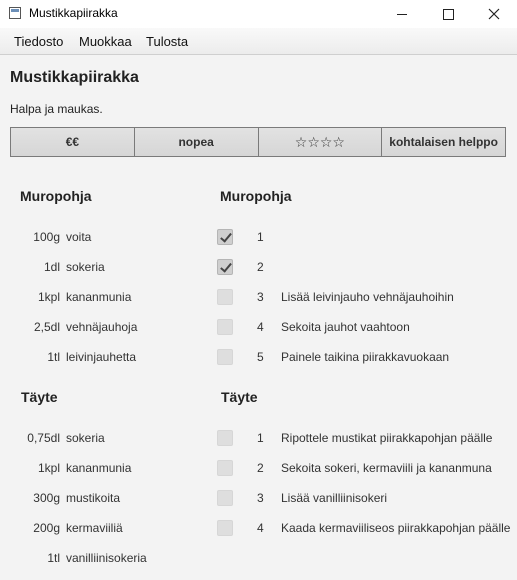  I want to click on step-text: Ripottele mustikat piirakkapohjan päälle, so click(387, 438).